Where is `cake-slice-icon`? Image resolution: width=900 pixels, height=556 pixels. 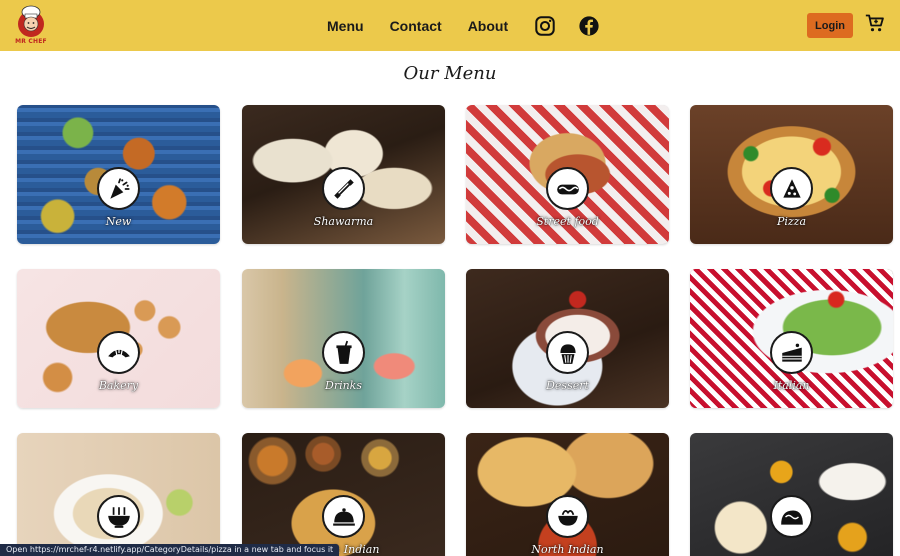
cake-slice-icon is located at coordinates (791, 352).